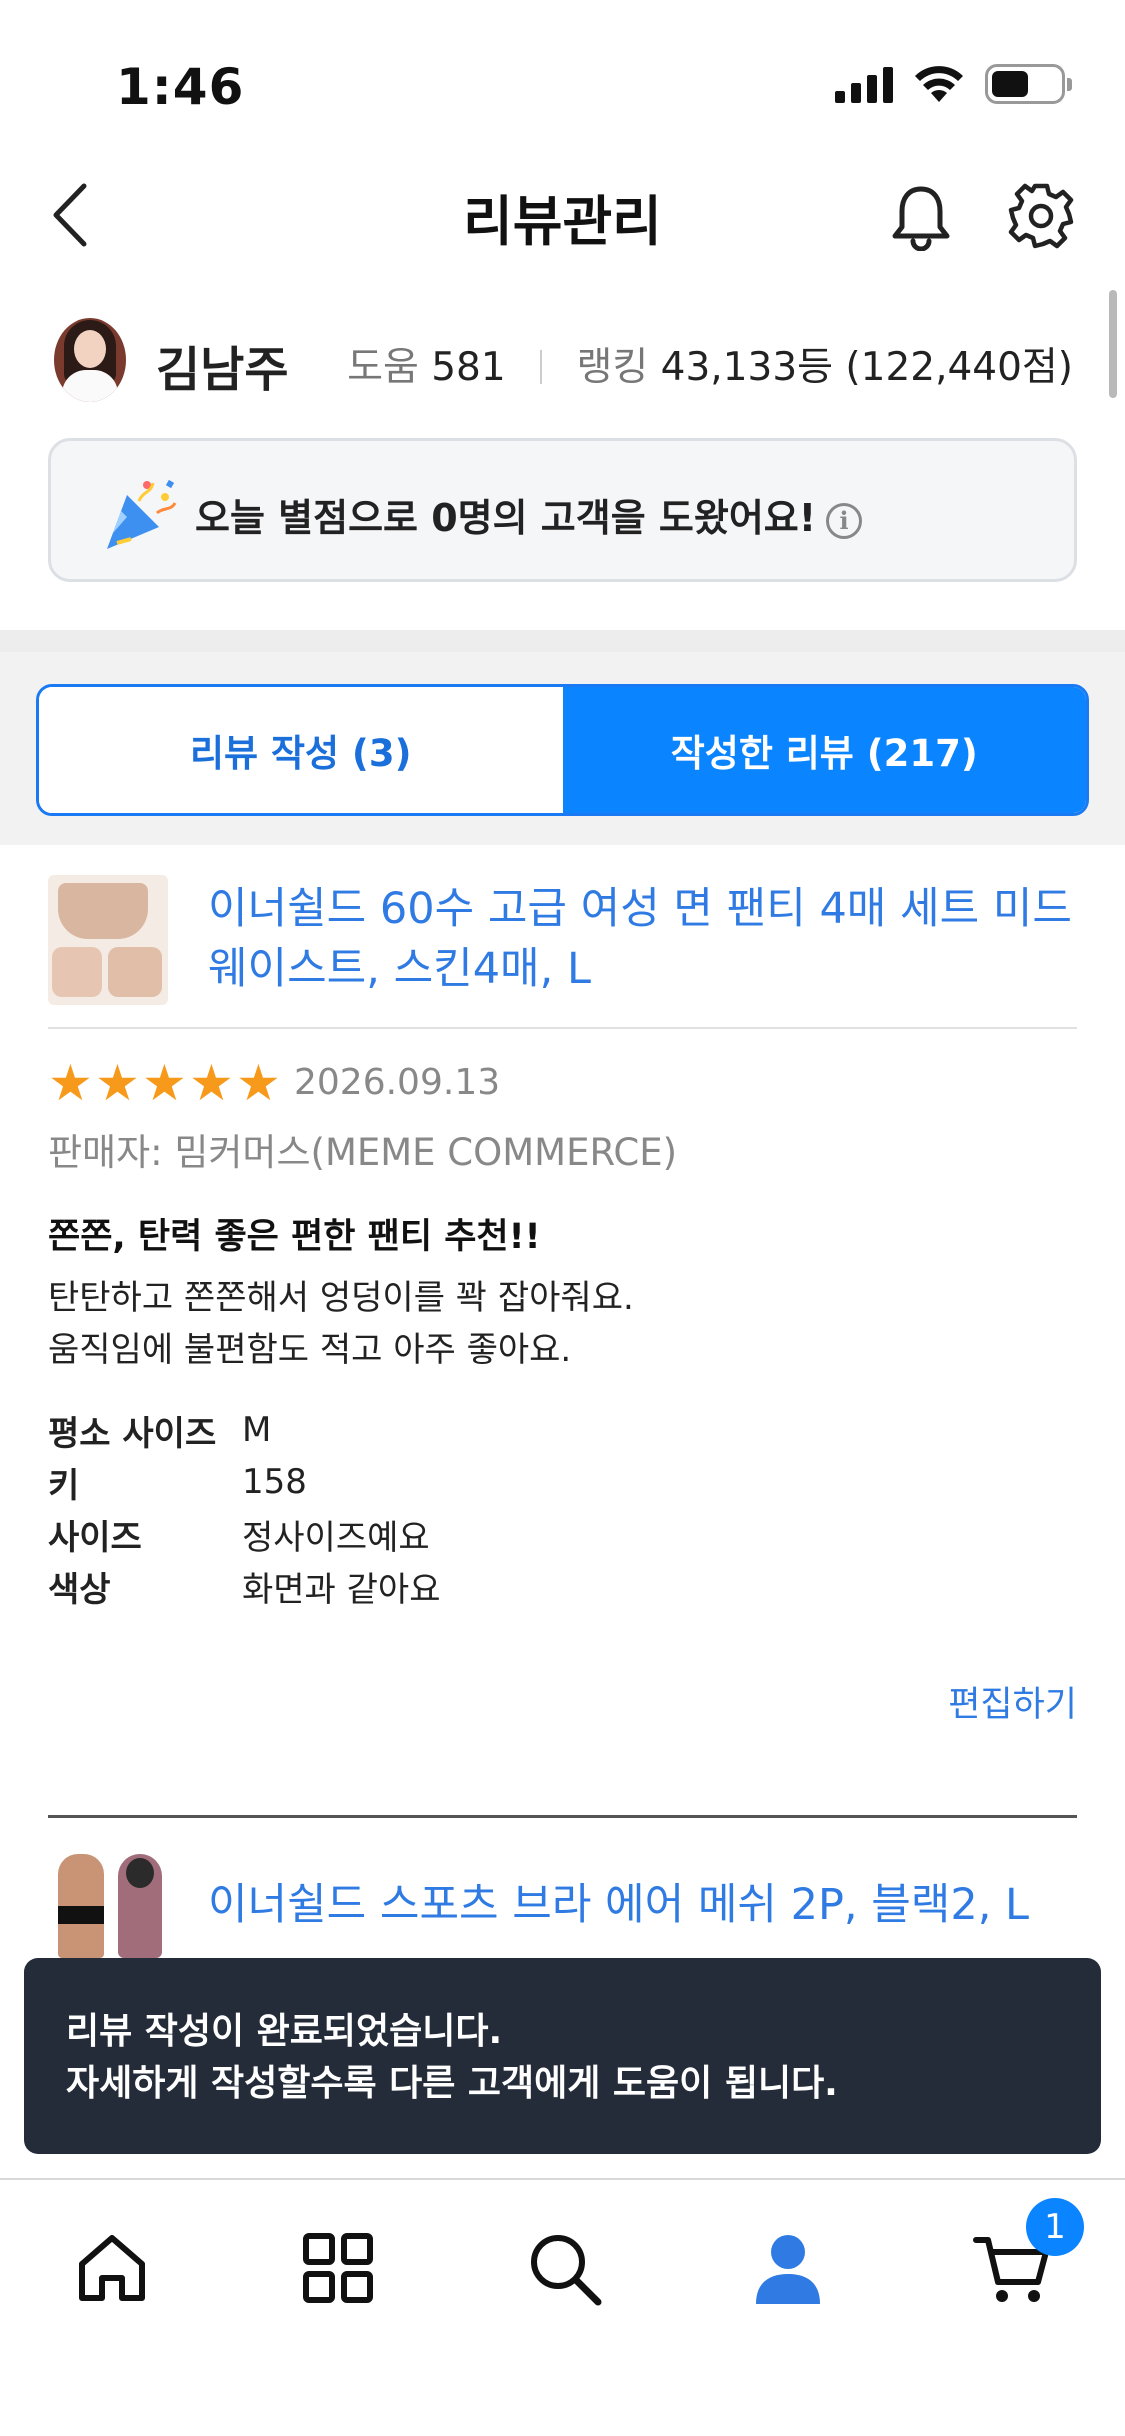  Describe the element at coordinates (864, 84) in the screenshot. I see `cellular-signal-icon` at that location.